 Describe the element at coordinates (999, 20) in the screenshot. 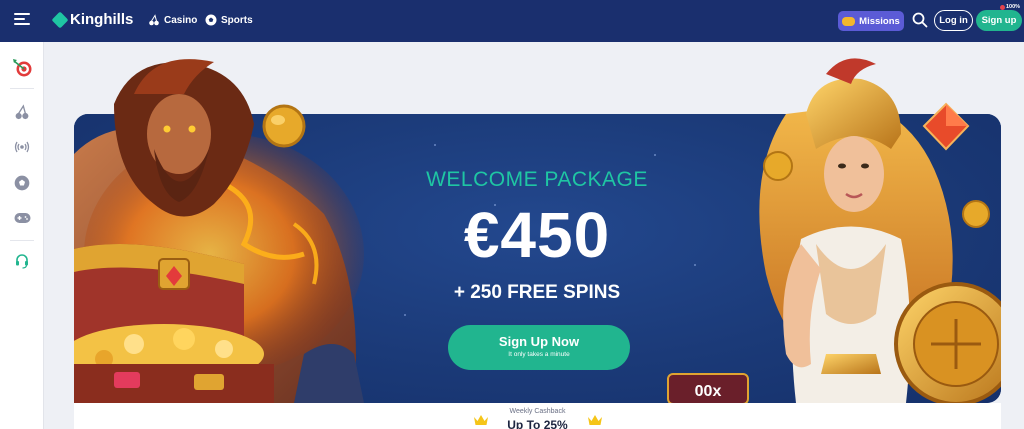

I see `signup-button: Sign up` at that location.